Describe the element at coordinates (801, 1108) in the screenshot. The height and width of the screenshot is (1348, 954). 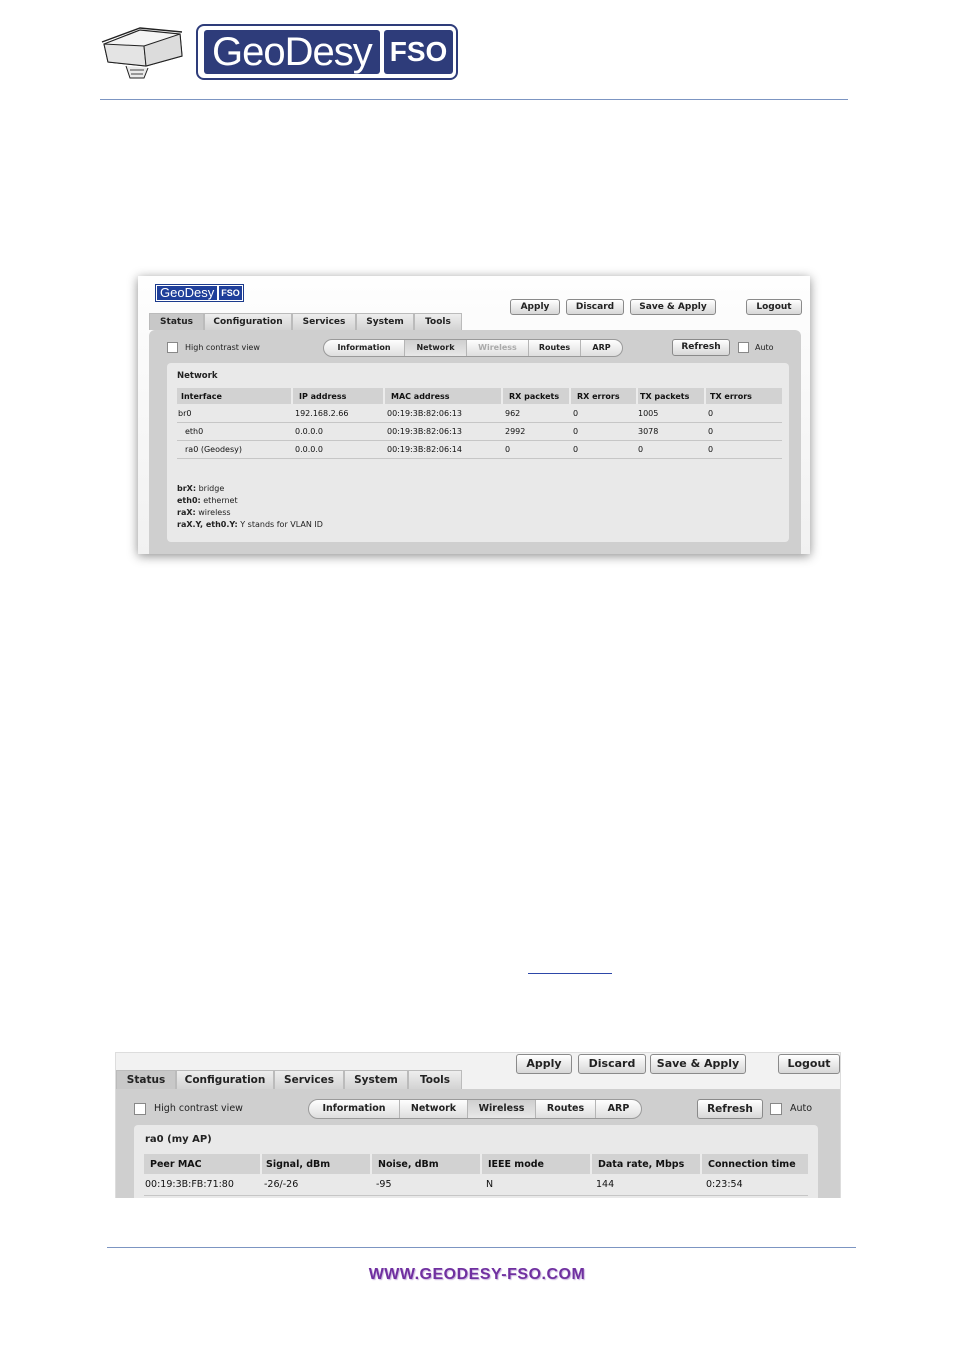
I see `auto-label: Auto` at that location.